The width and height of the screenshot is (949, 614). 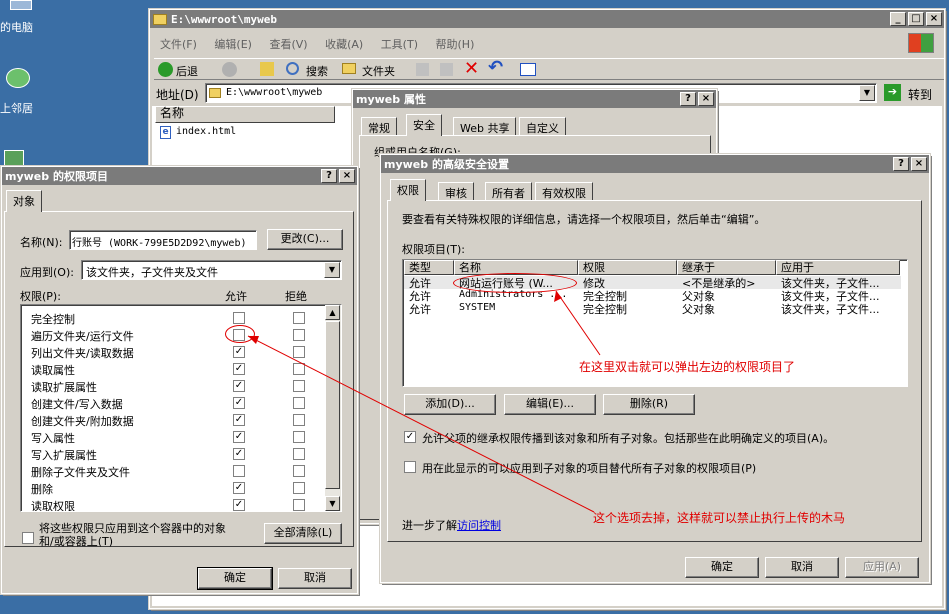 I want to click on only-apply-label: 将这些权限只应用到这个容器中的对象 和/或容器上(T), so click(x=132, y=535).